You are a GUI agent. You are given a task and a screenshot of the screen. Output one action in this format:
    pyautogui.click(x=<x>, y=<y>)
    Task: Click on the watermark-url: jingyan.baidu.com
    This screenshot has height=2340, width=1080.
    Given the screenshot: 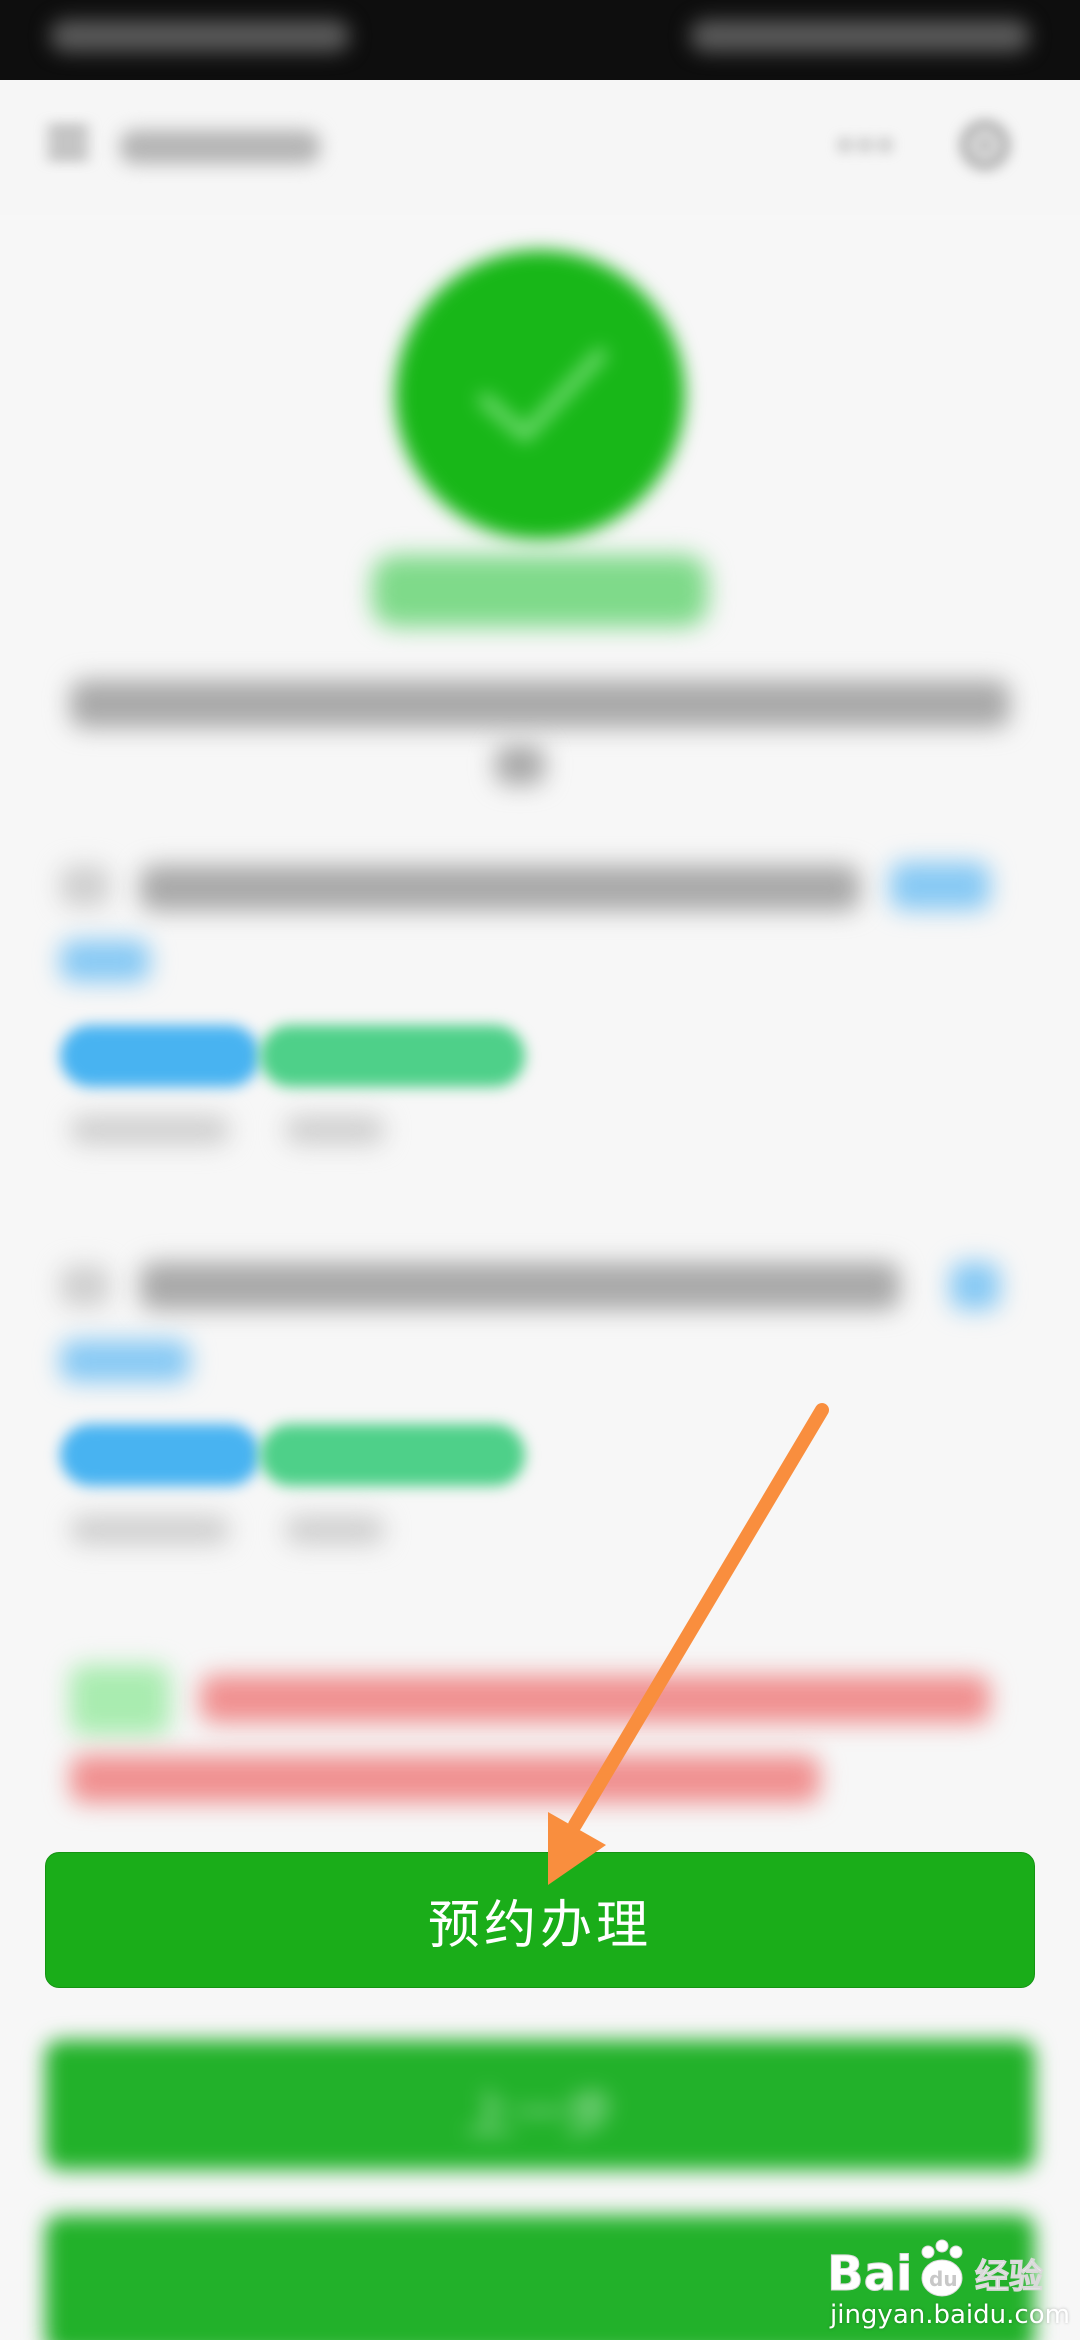 What is the action you would take?
    pyautogui.click(x=950, y=2315)
    